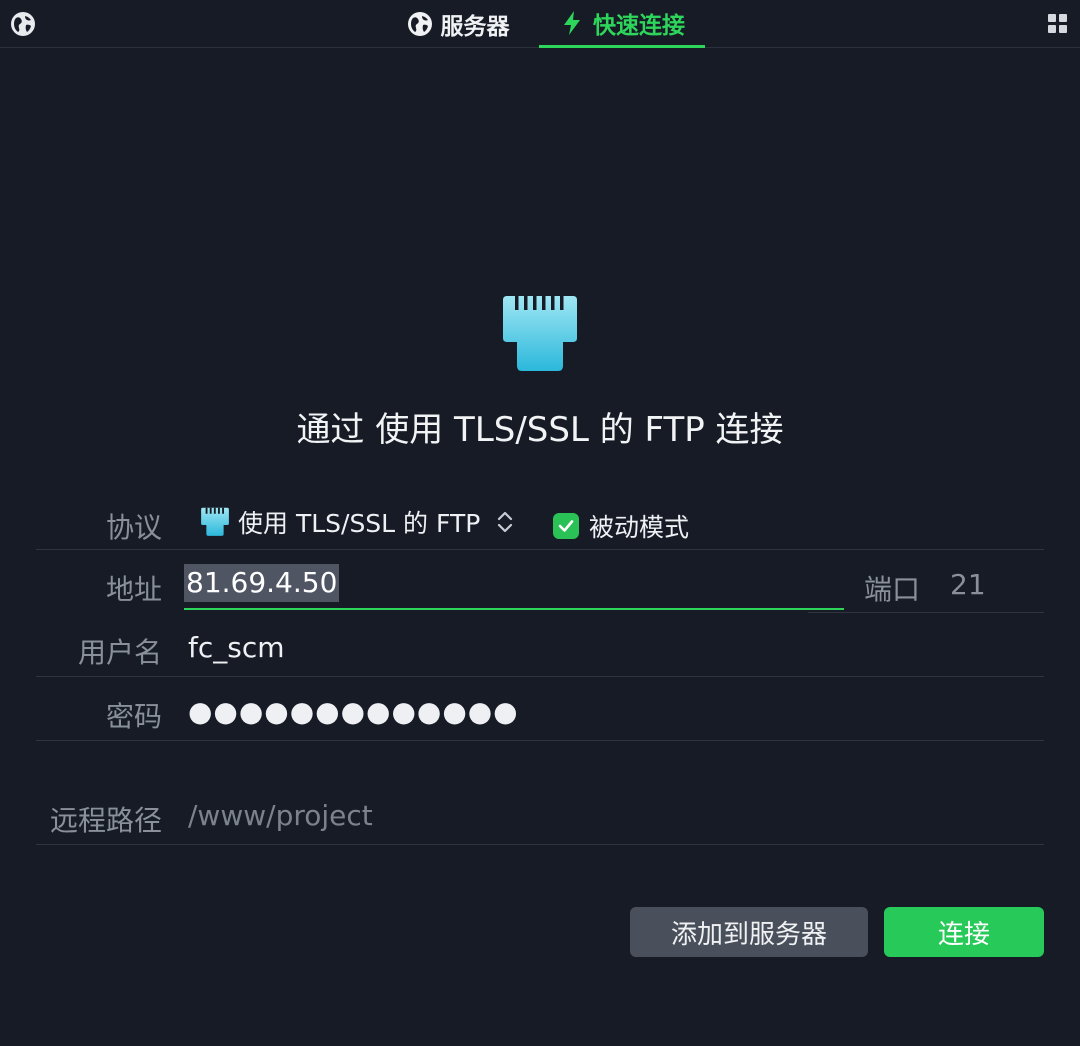  What do you see at coordinates (892, 589) in the screenshot?
I see `port-label: 端口` at bounding box center [892, 589].